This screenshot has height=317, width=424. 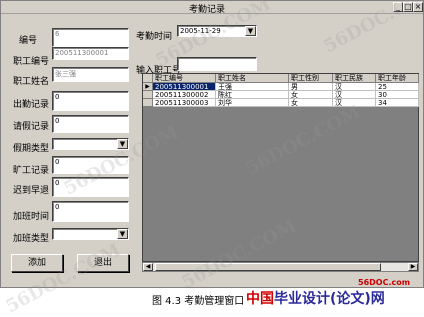 What do you see at coordinates (90, 144) in the screenshot?
I see `leave-type-select: ▼` at bounding box center [90, 144].